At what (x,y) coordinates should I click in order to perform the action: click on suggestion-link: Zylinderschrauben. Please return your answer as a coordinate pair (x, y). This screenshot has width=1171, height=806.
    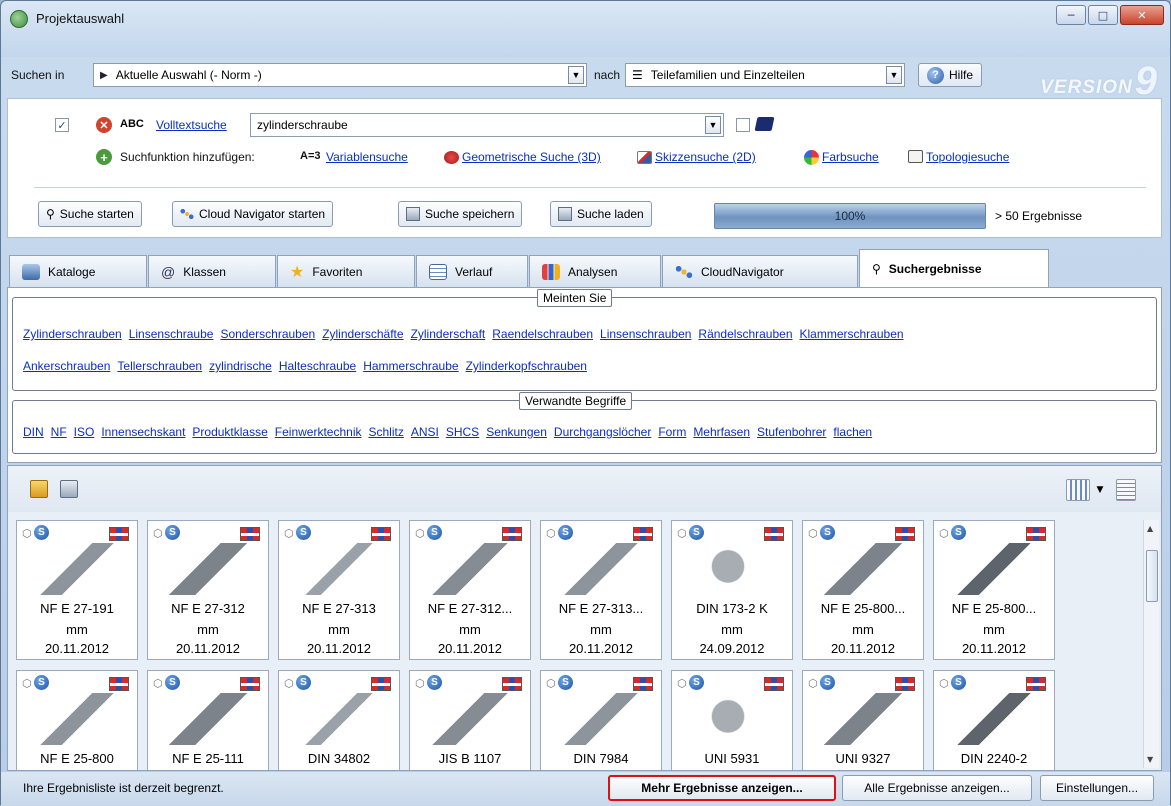
    Looking at the image, I should click on (72, 334).